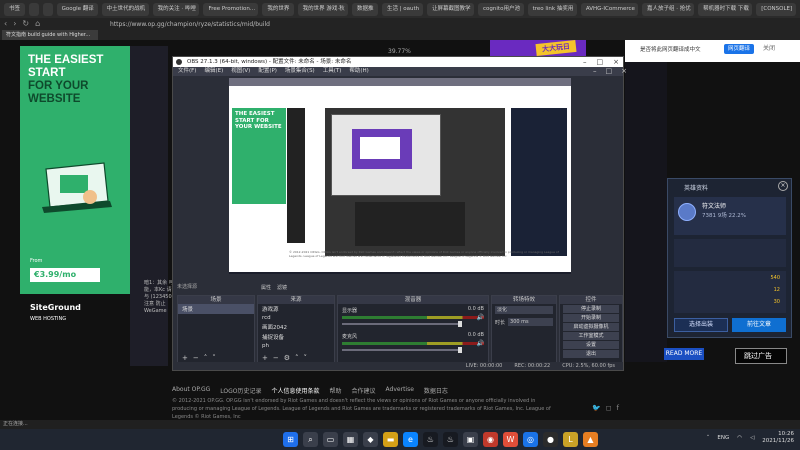 The height and width of the screenshot is (450, 800). What do you see at coordinates (550, 439) in the screenshot?
I see `obs-icon: ●` at bounding box center [550, 439].